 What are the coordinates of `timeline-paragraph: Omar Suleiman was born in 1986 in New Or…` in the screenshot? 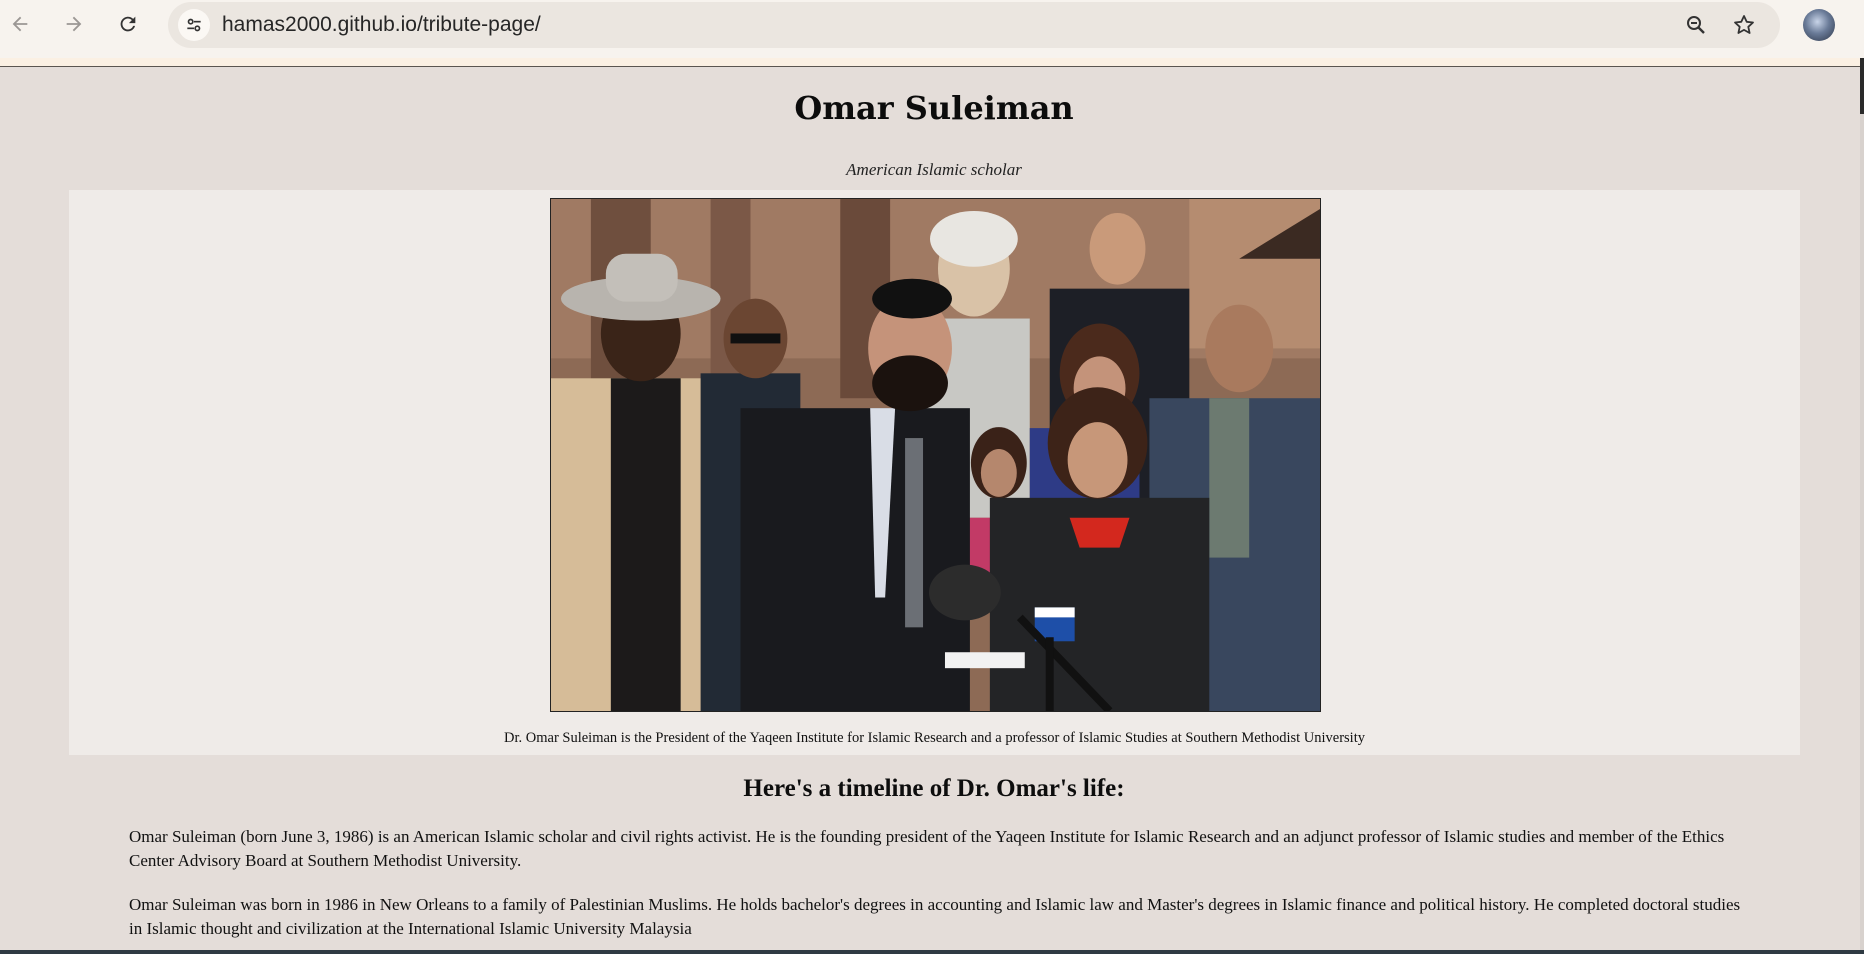 It's located at (935, 916).